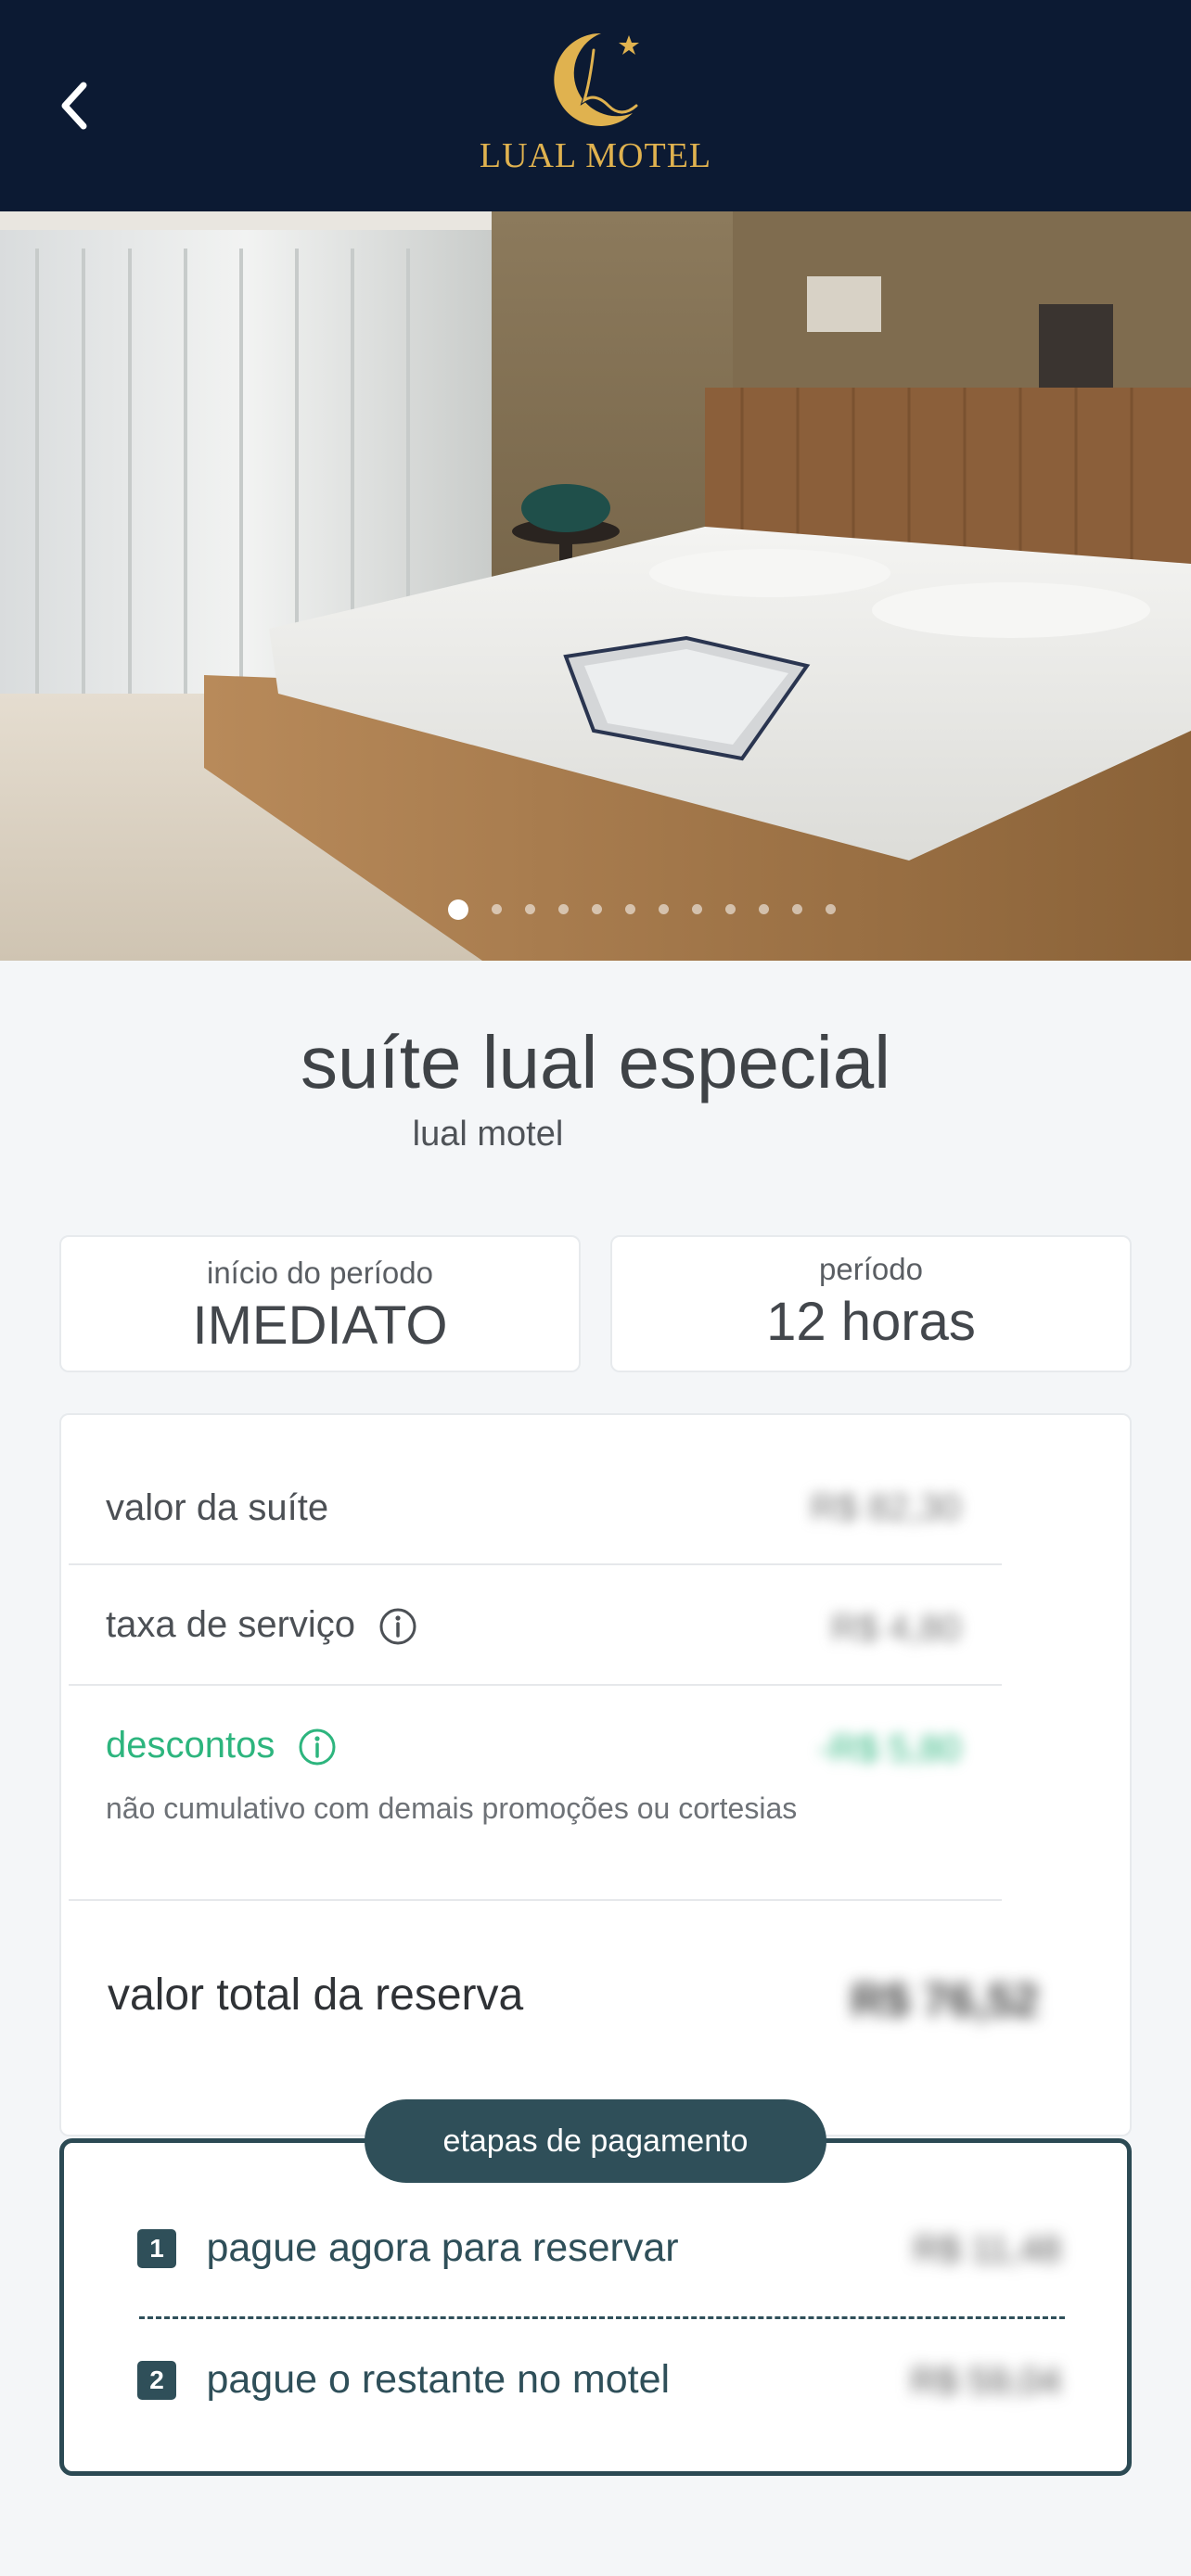 The width and height of the screenshot is (1191, 2576). What do you see at coordinates (889, 1748) in the screenshot?
I see `discount-value: -R$ 5,80` at bounding box center [889, 1748].